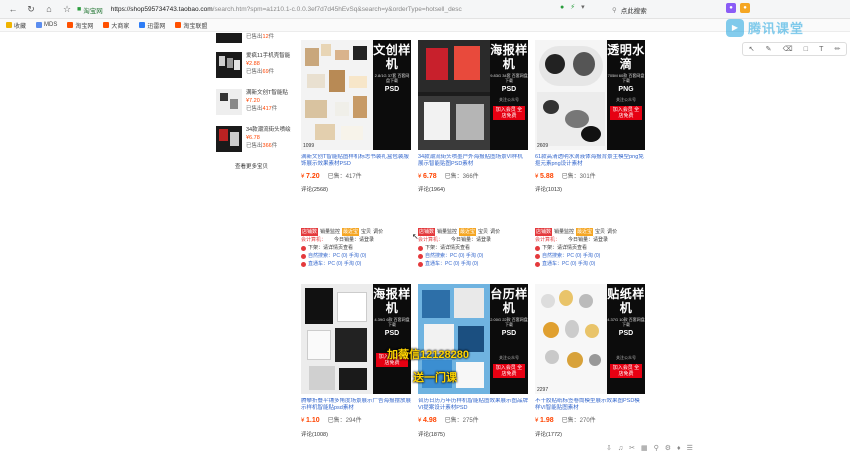  What do you see at coordinates (794, 49) in the screenshot?
I see `annotation-toolbar: ↖ ✎ ⌫ □ T ✏` at bounding box center [794, 49].